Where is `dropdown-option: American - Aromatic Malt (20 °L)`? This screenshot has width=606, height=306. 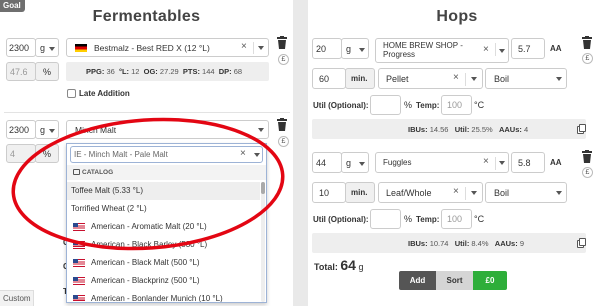
dropdown-option: American - Aromatic Malt (20 °L) is located at coordinates (163, 227).